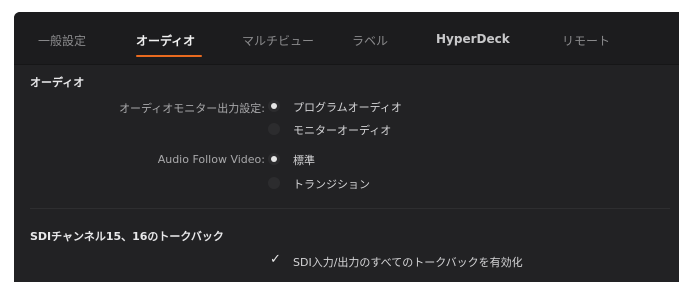 The width and height of the screenshot is (679, 282). Describe the element at coordinates (165, 40) in the screenshot. I see `tab-audio: オーディオ` at that location.